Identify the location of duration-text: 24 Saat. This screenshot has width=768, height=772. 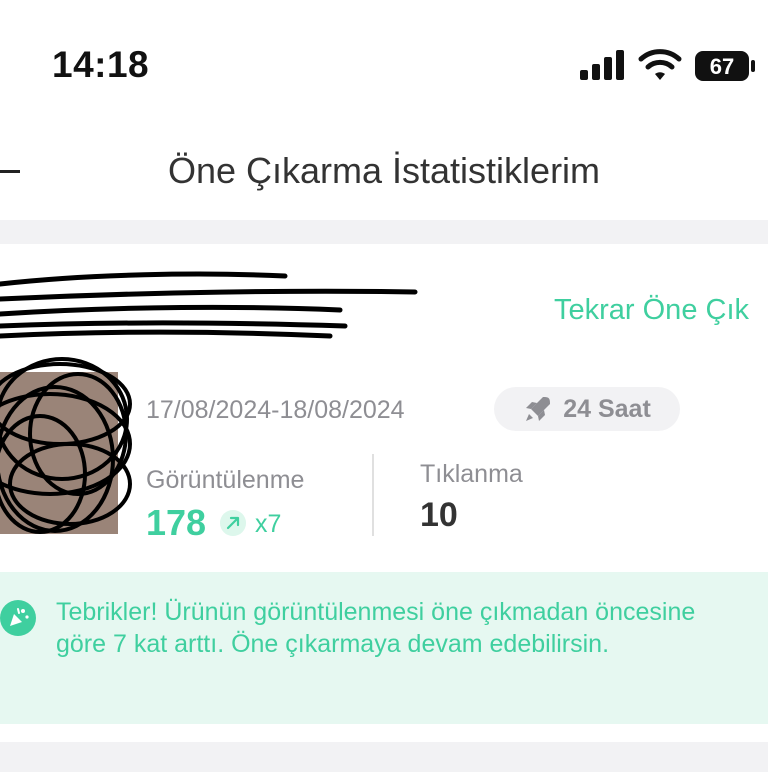
(607, 408).